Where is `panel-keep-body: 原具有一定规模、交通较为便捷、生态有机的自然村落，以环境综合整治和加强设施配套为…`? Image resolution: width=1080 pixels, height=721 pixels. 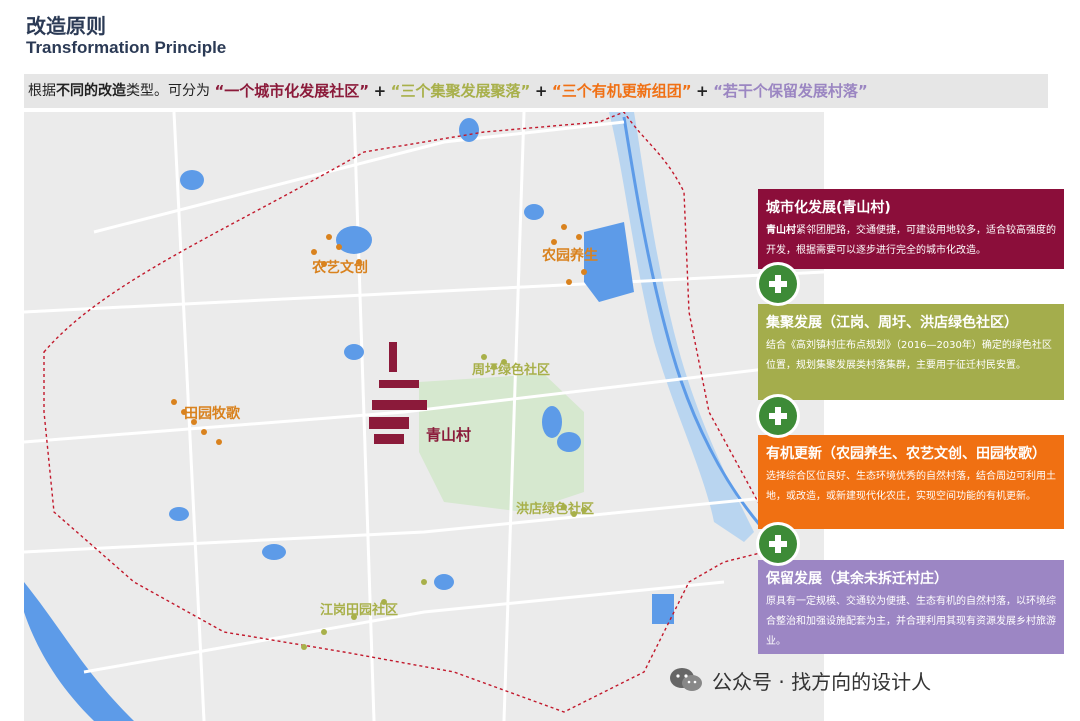 panel-keep-body: 原具有一定规模、交通较为便捷、生态有机的自然村落，以环境综合整治和加强设施配套为… is located at coordinates (911, 621).